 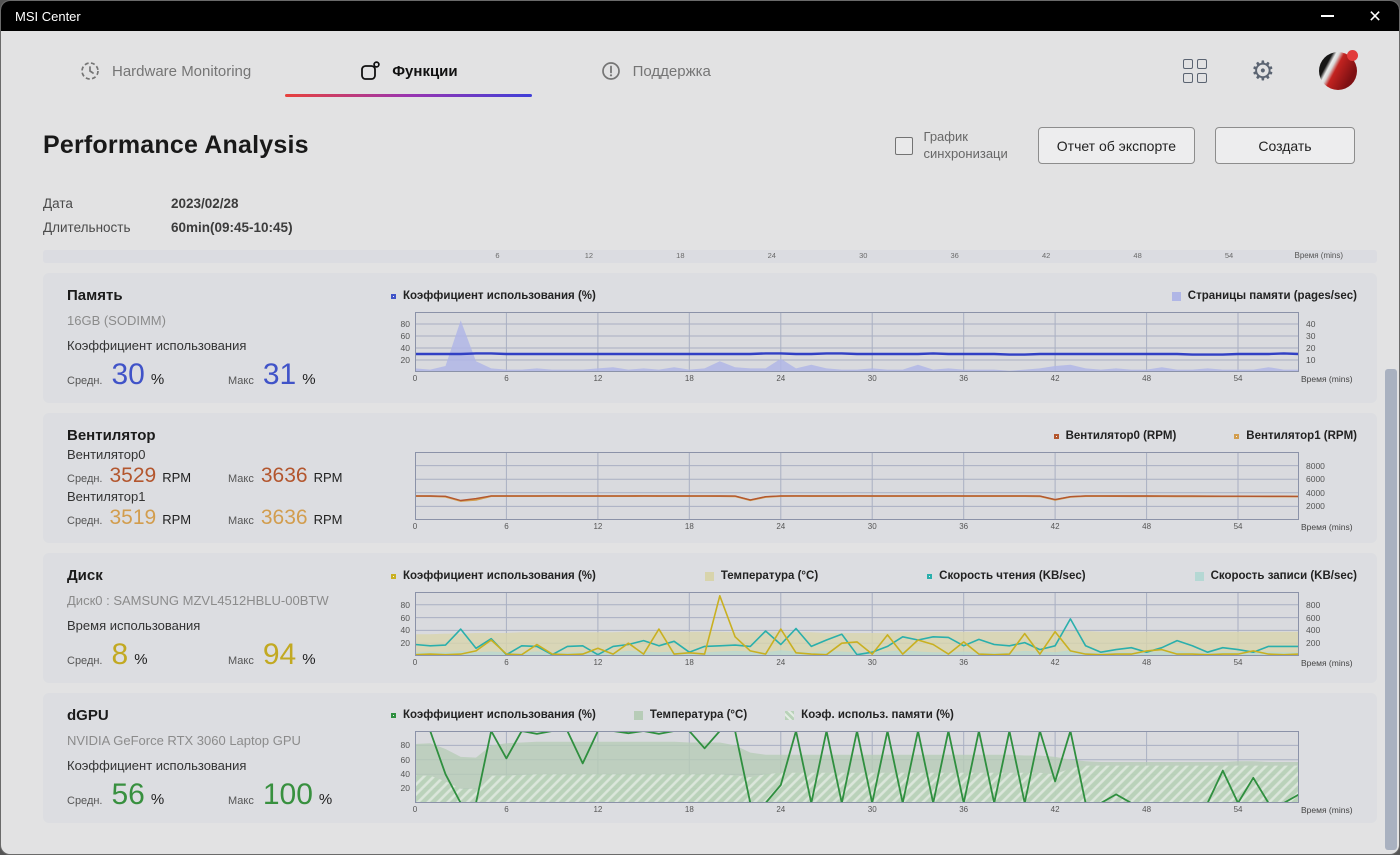 I want to click on legend-fill-marker, so click(x=709, y=576).